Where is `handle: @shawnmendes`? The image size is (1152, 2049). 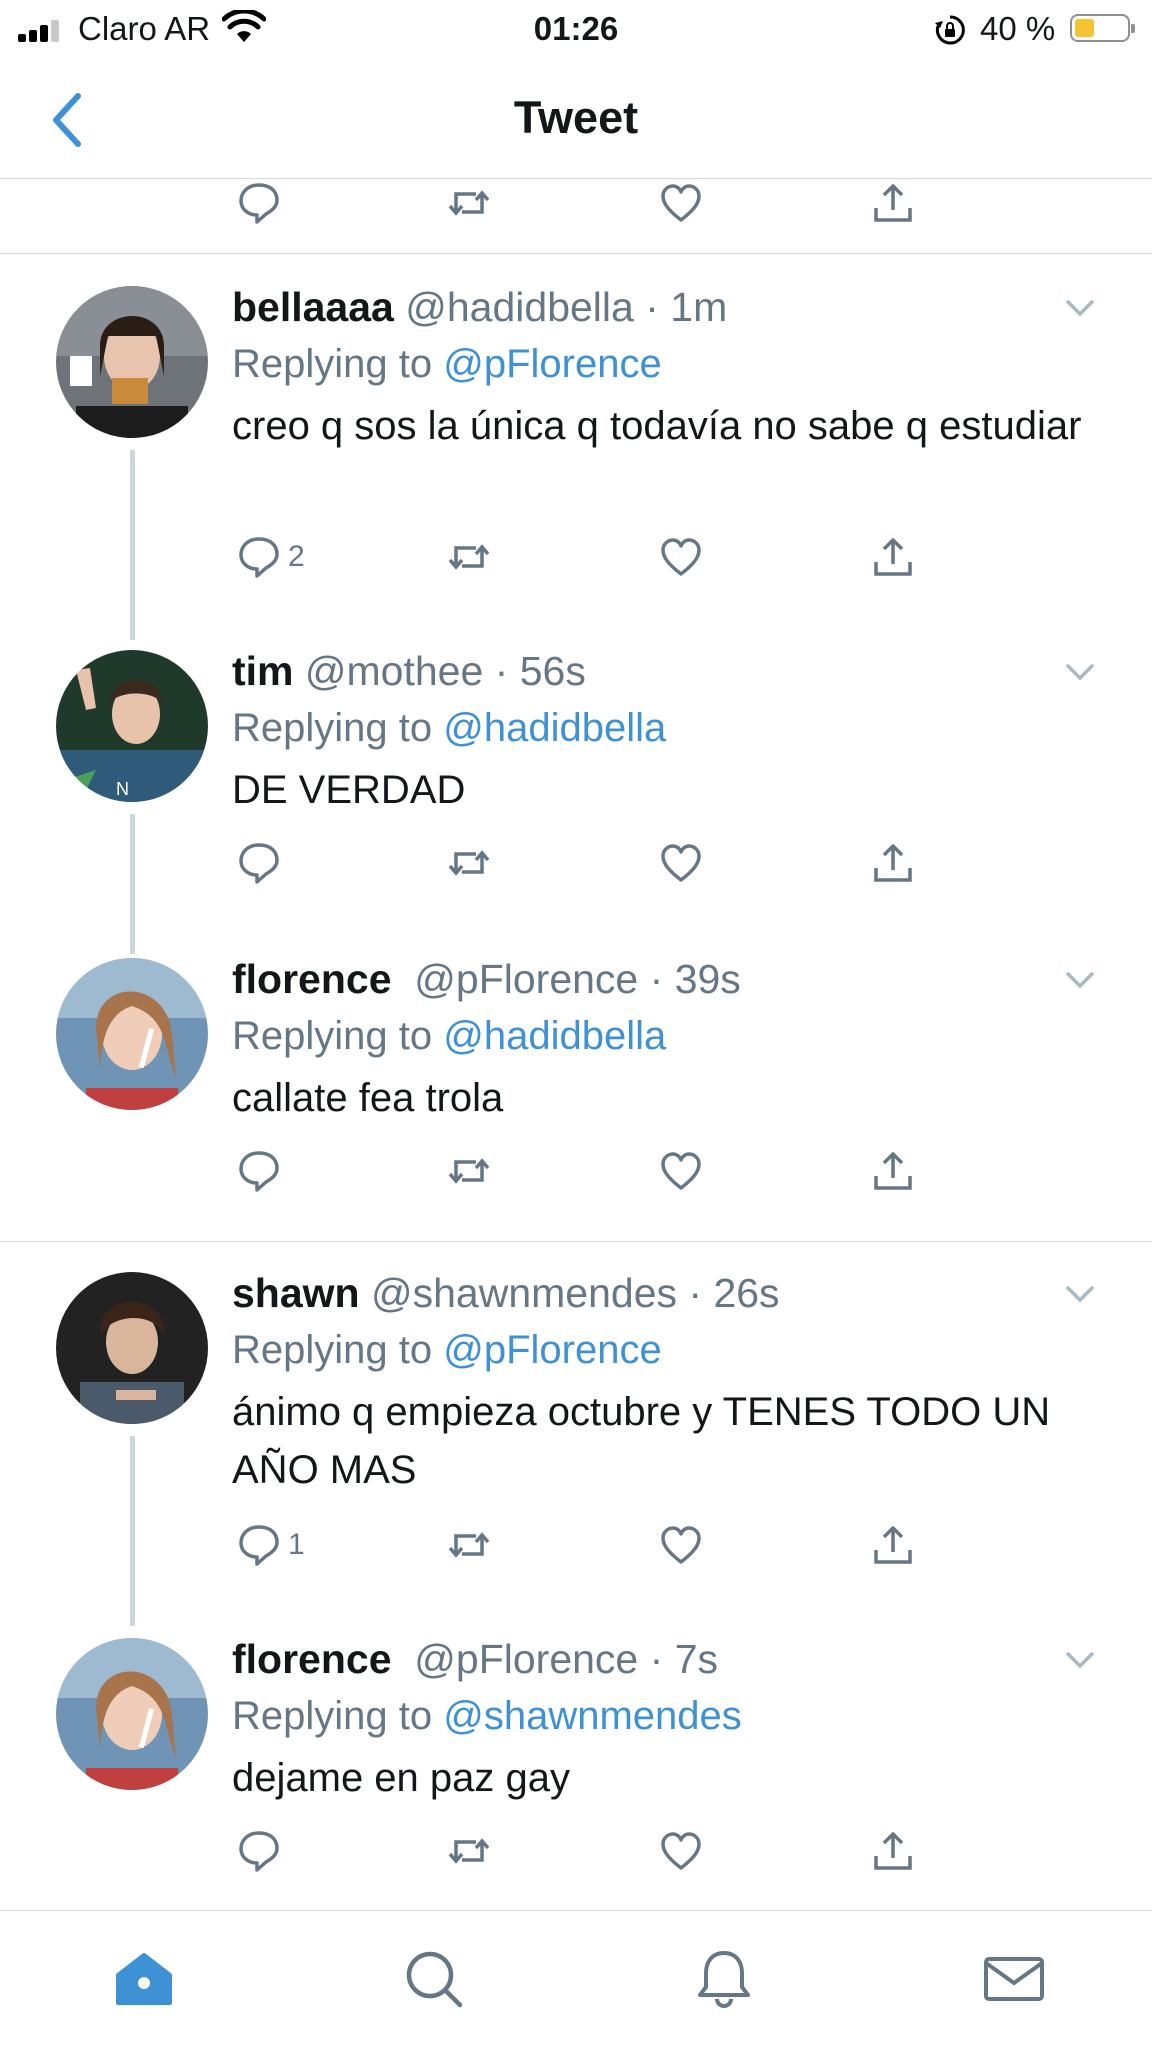 handle: @shawnmendes is located at coordinates (524, 1293).